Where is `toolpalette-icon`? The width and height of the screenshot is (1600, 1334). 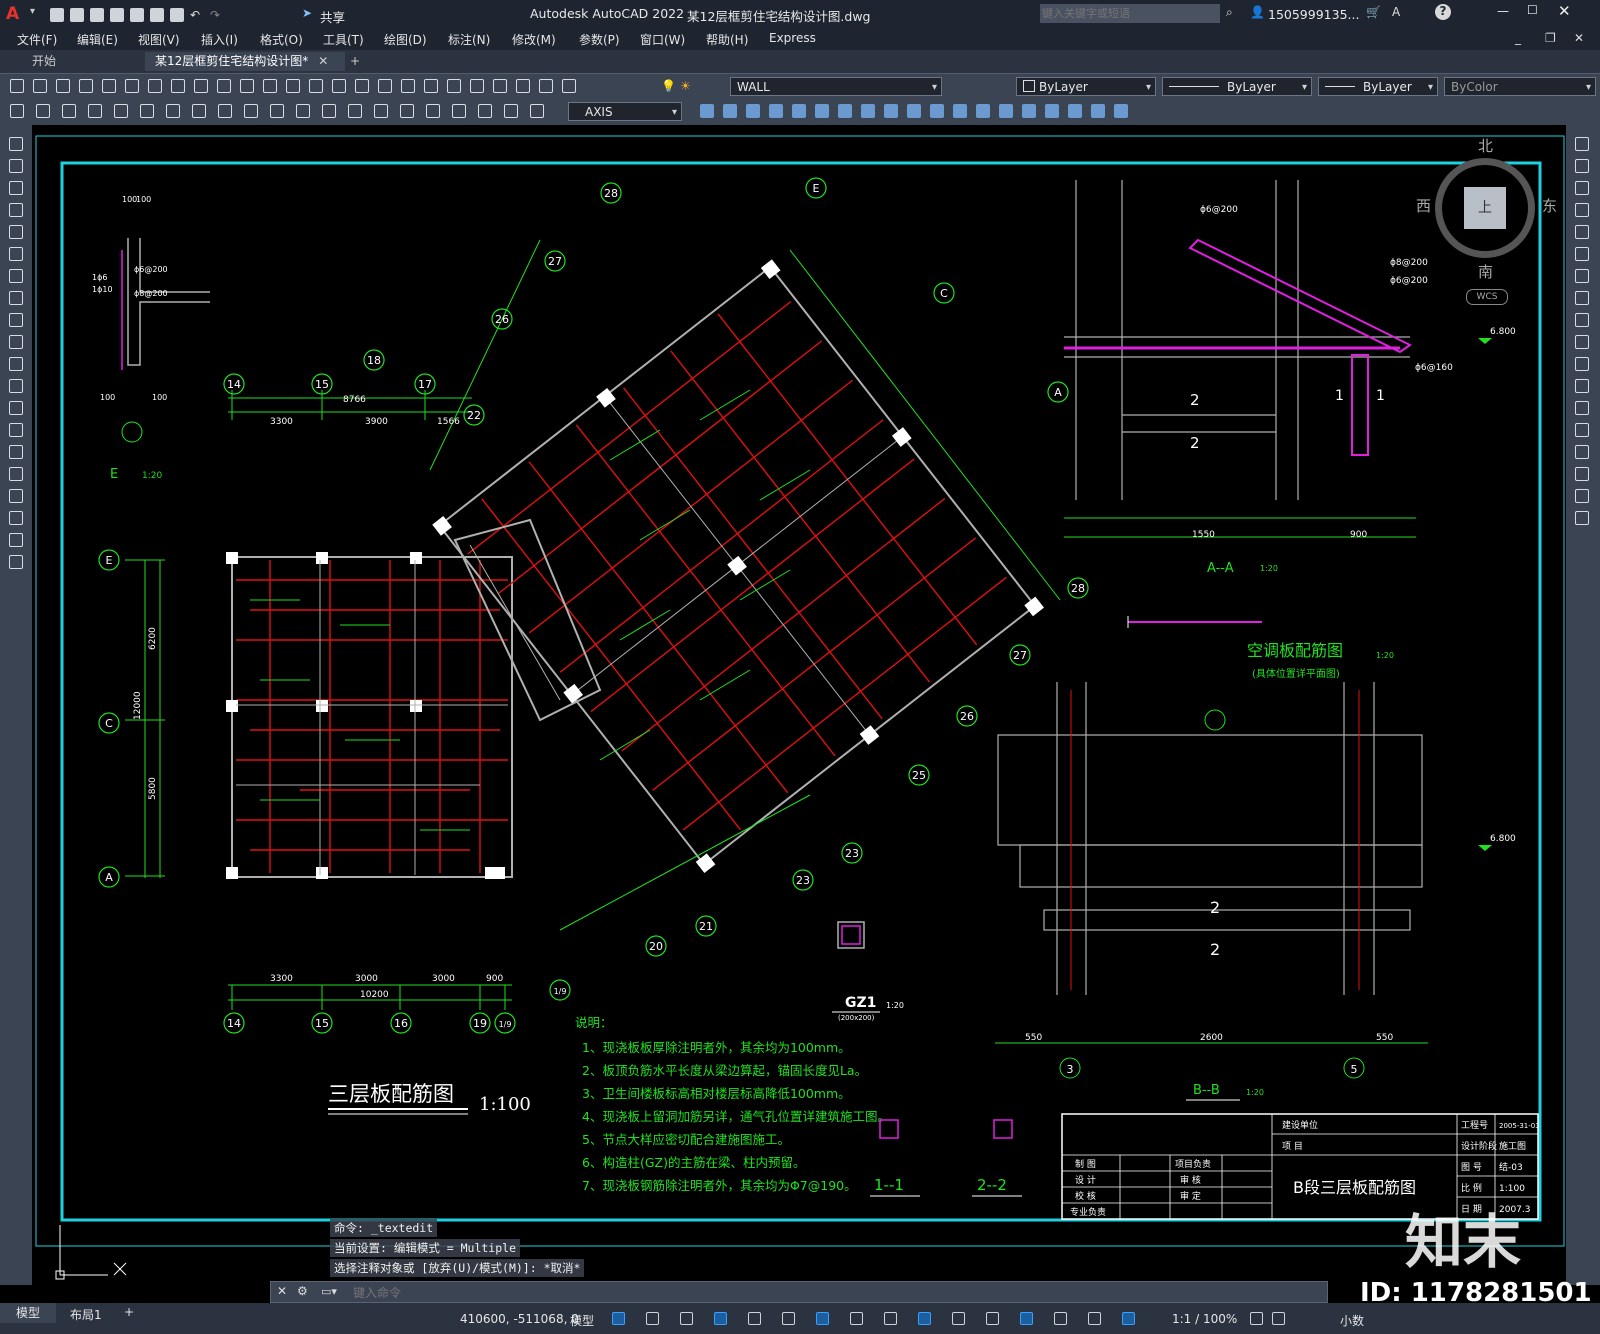
toolpalette-icon is located at coordinates (454, 86).